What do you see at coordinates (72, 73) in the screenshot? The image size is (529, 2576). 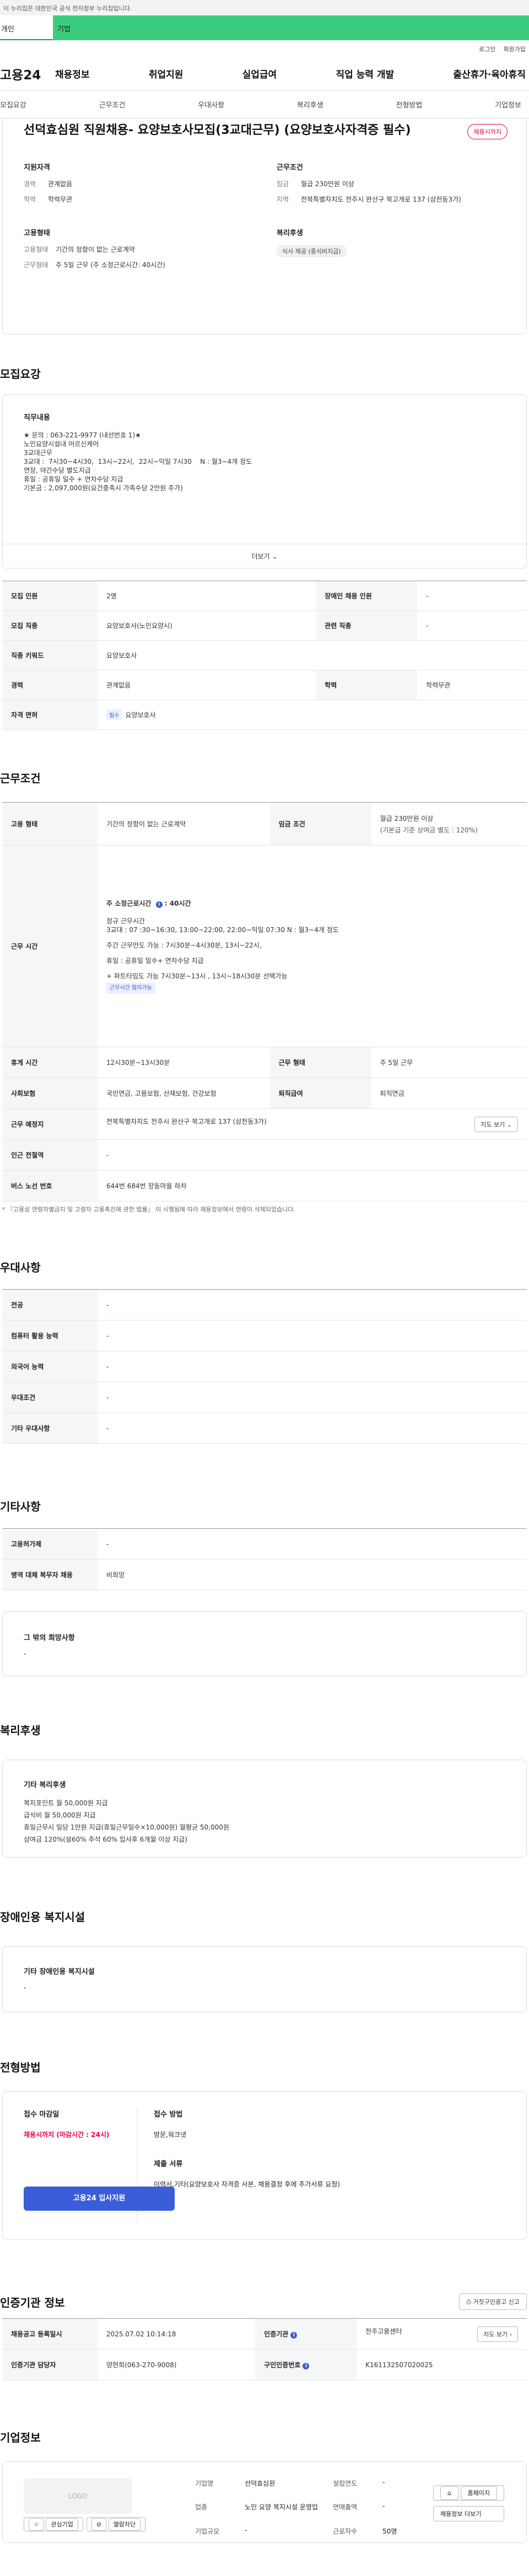 I see `gnb-item-jobs: 채용정보` at bounding box center [72, 73].